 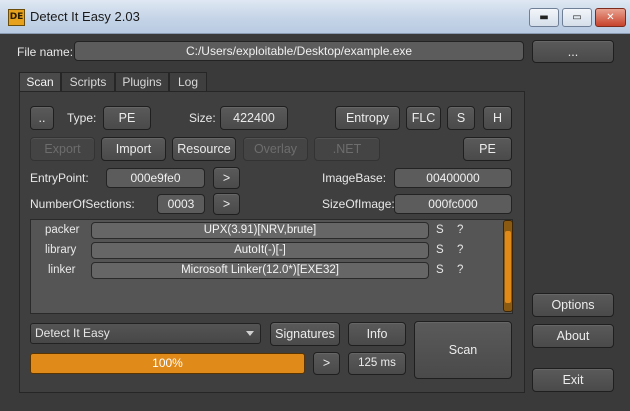 I want to click on result-info-library: ?, so click(x=460, y=250).